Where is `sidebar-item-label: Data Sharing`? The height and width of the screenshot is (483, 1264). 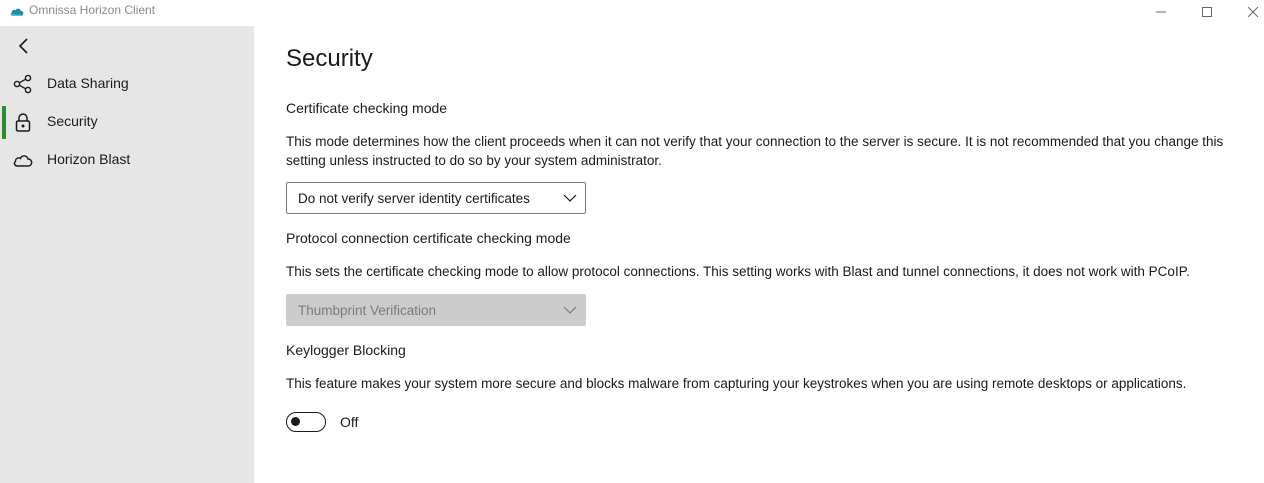 sidebar-item-label: Data Sharing is located at coordinates (88, 83).